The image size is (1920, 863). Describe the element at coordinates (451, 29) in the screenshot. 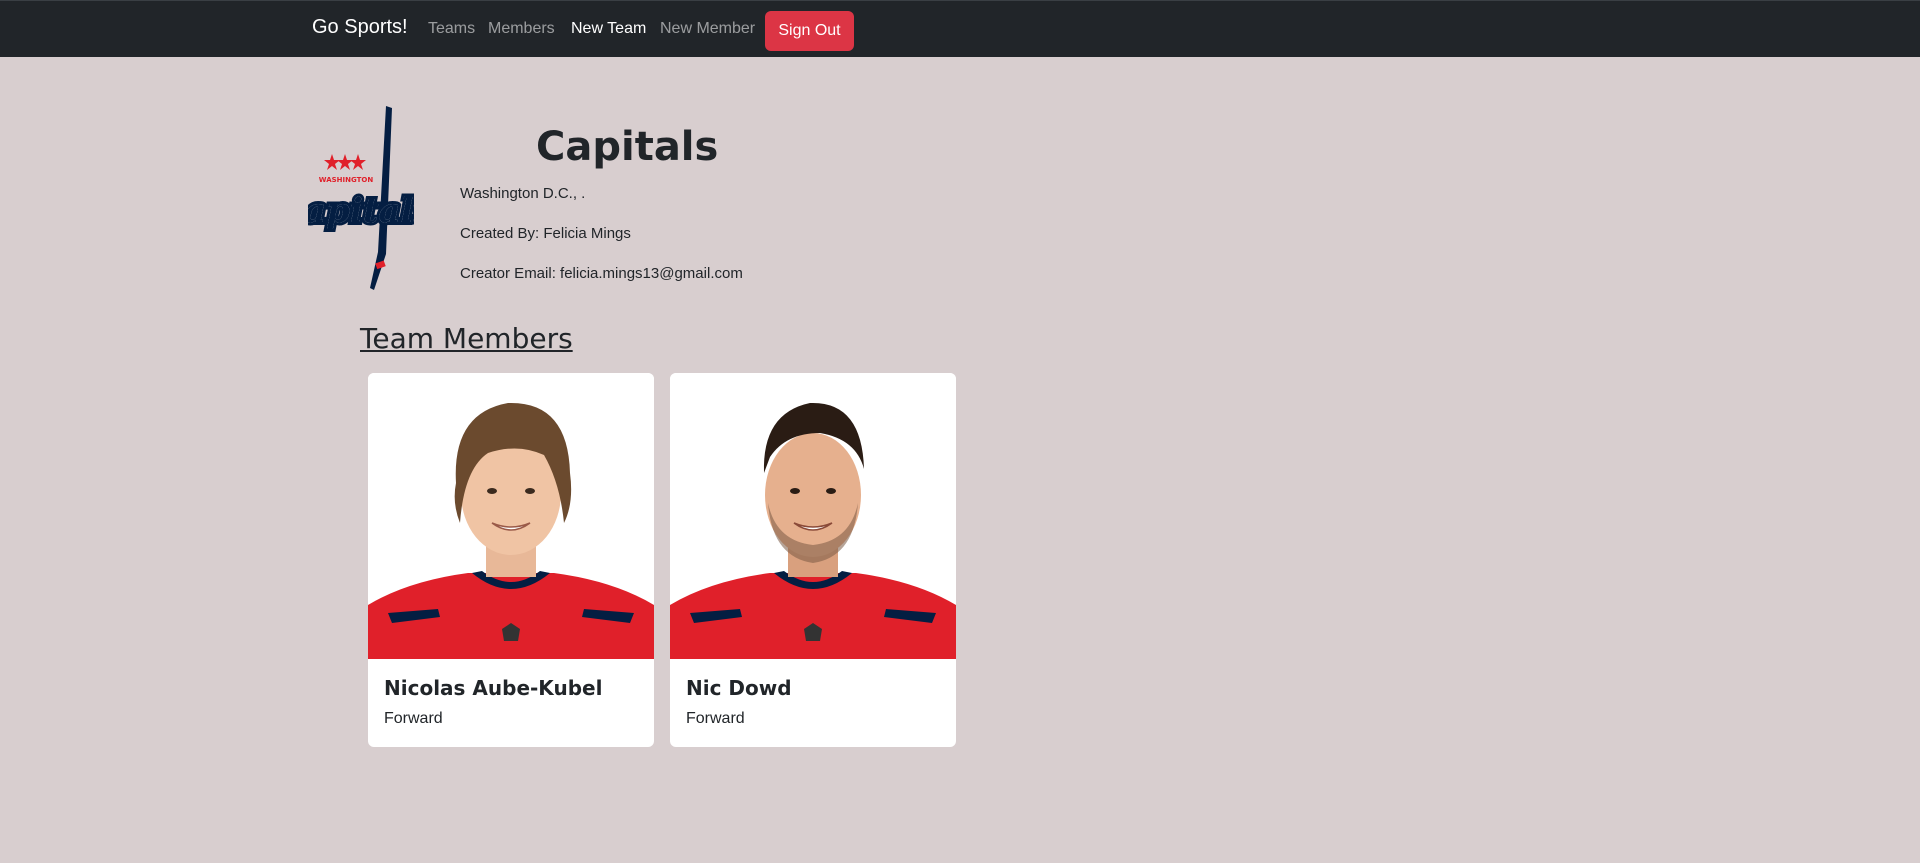

I see `nav-link-teams: Teams` at that location.